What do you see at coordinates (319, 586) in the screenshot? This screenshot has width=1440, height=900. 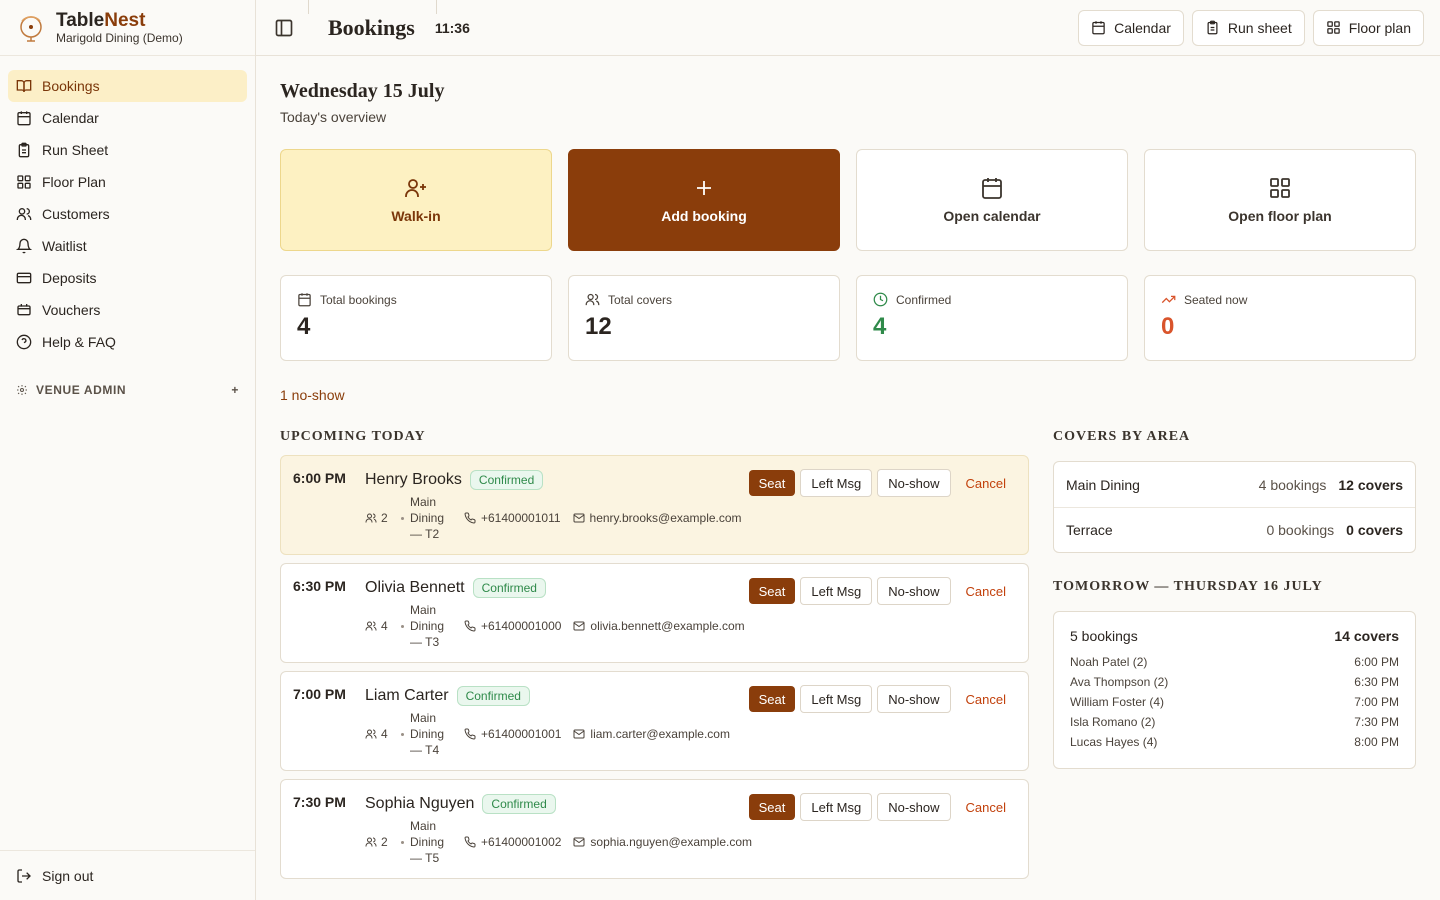 I see `booking-time: 6:30 PM` at bounding box center [319, 586].